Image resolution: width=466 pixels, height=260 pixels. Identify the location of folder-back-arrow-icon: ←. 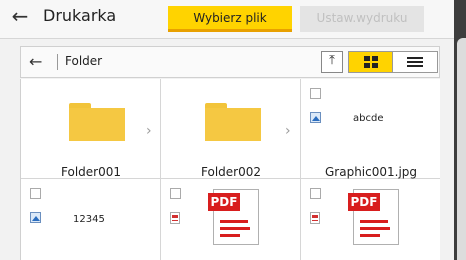
(35, 62).